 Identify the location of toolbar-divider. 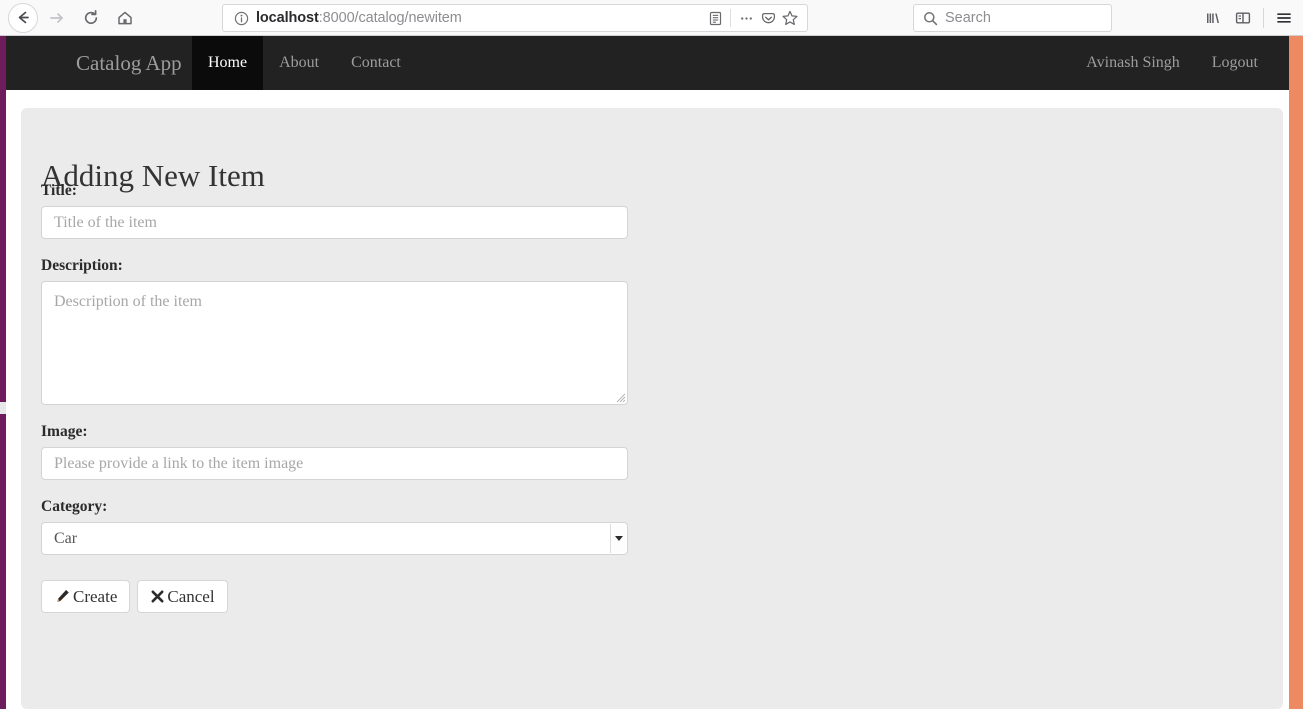
(1263, 18).